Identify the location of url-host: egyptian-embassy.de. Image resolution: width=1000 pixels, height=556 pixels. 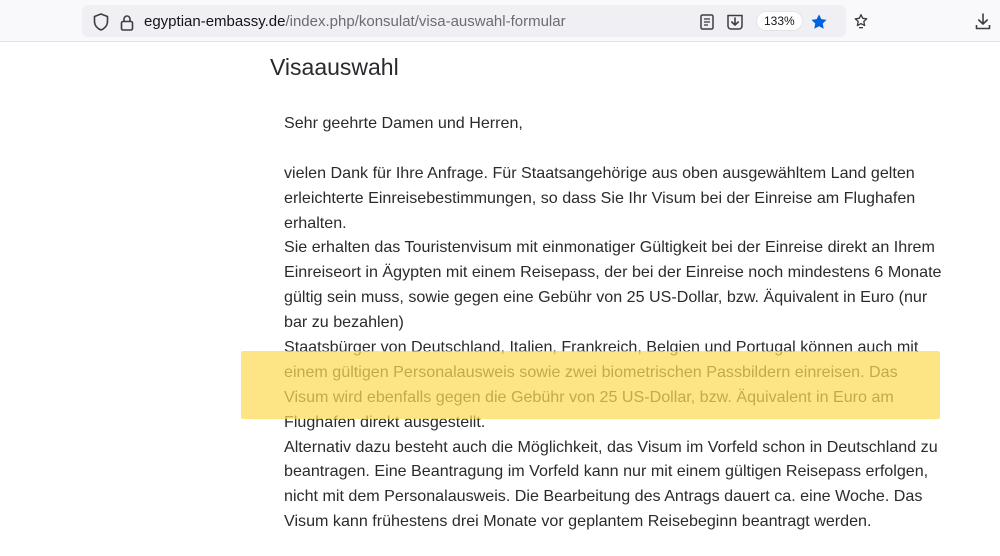
(215, 21).